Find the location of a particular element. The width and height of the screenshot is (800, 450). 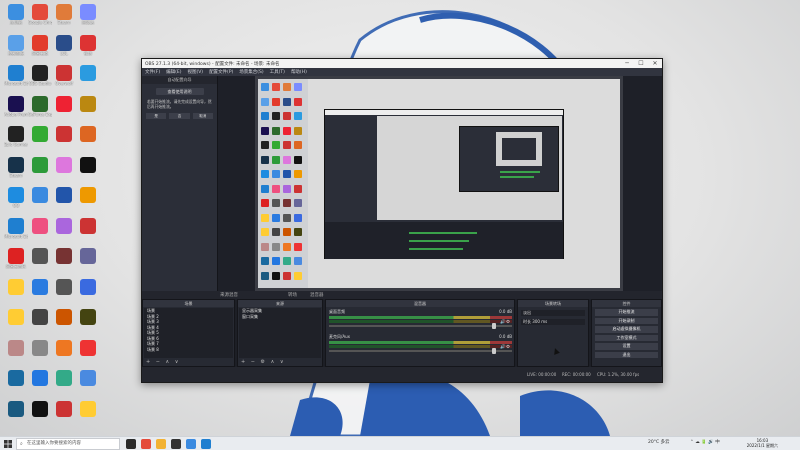

desktop-icon: Google Chrome is located at coordinates (40, 19).